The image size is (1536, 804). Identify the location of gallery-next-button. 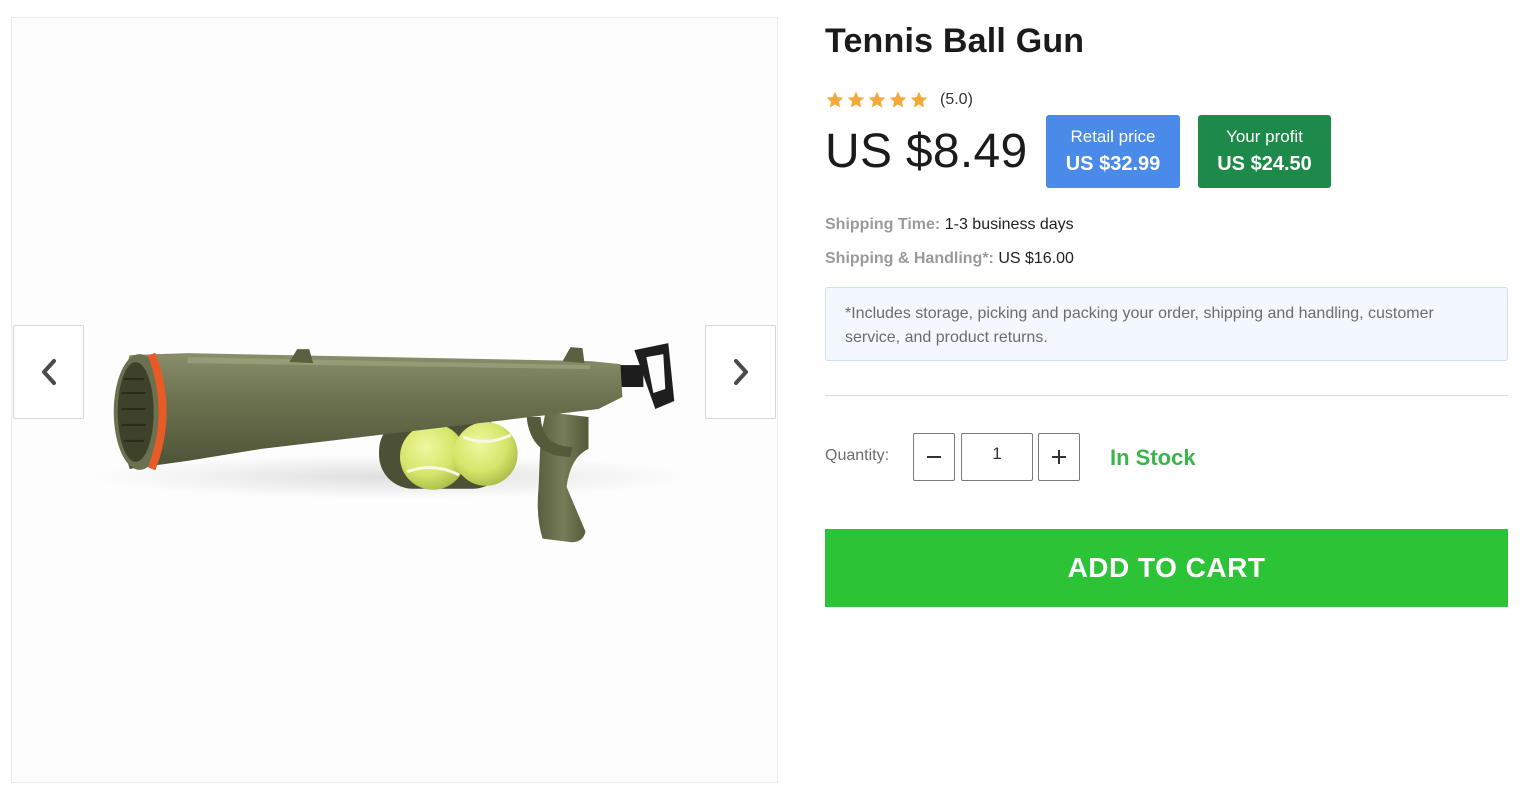
(740, 372).